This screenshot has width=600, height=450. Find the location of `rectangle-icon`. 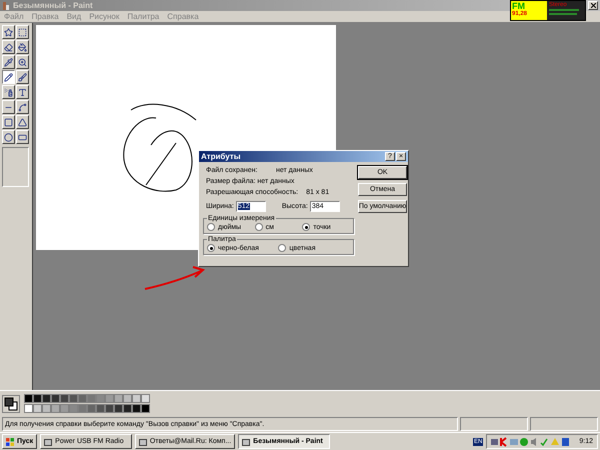

rectangle-icon is located at coordinates (8, 122).